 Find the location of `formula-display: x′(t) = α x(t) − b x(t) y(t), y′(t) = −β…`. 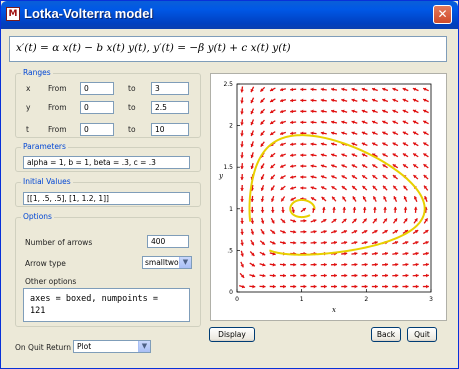

formula-display: x′(t) = α x(t) − b x(t) y(t), y′(t) = −β… is located at coordinates (228, 49).